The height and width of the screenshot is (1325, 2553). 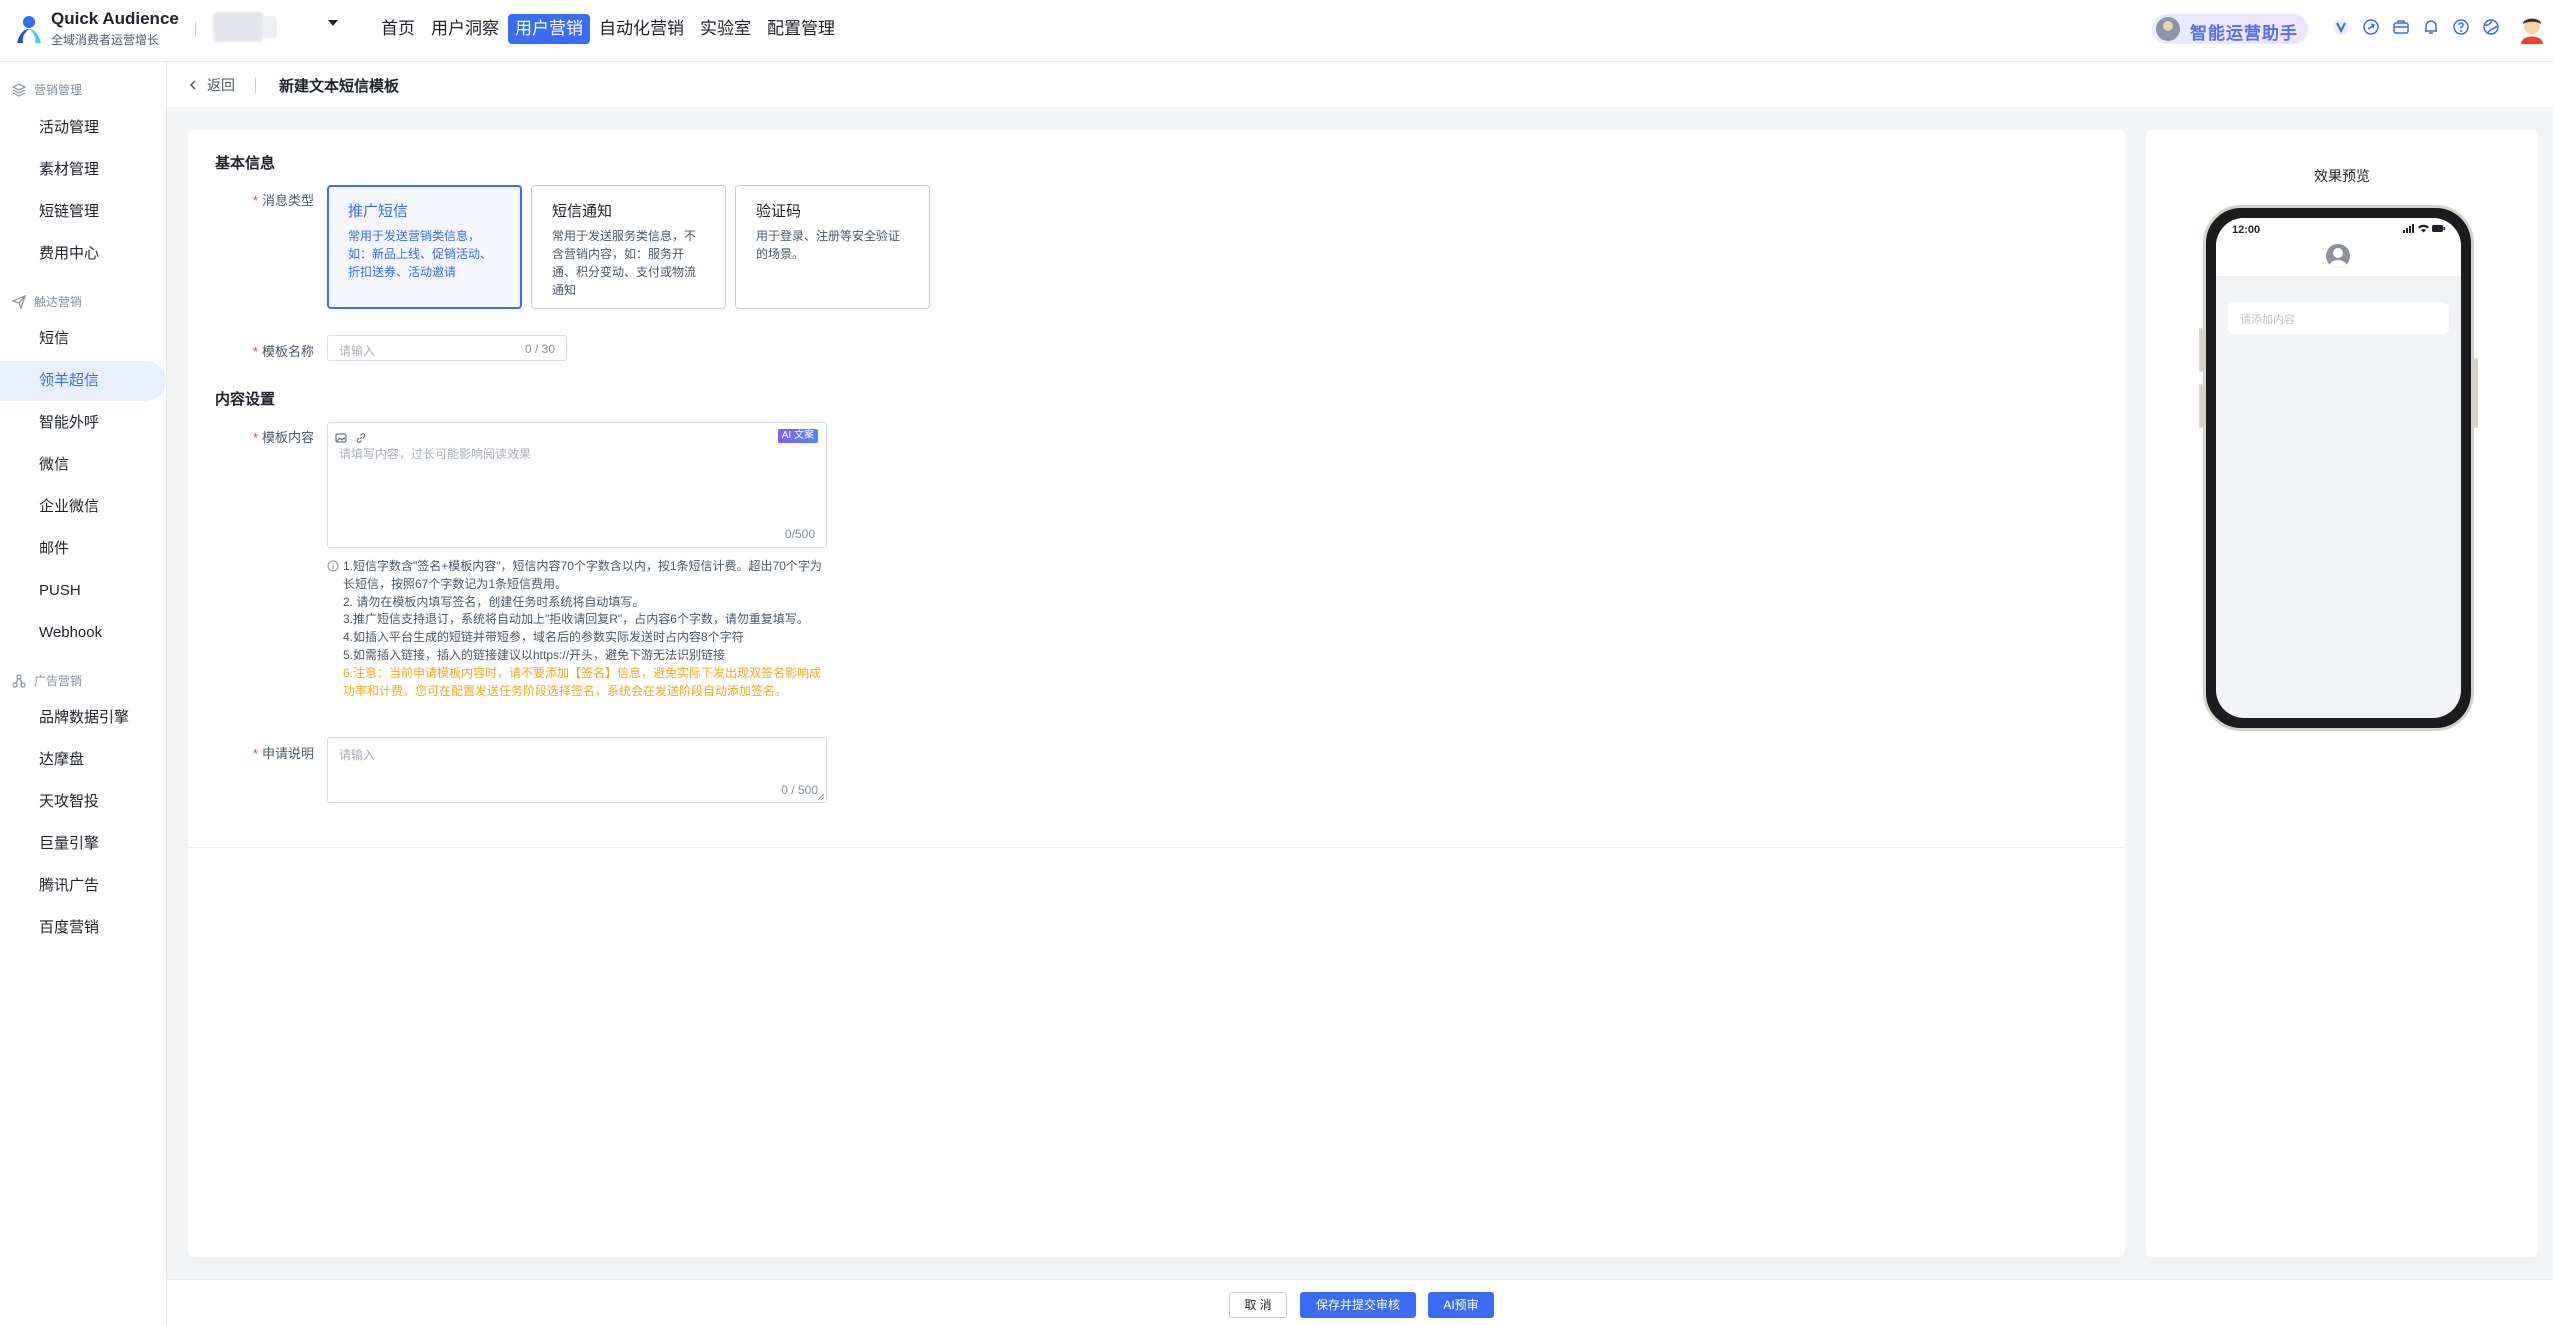 I want to click on info-icon, so click(x=333, y=566).